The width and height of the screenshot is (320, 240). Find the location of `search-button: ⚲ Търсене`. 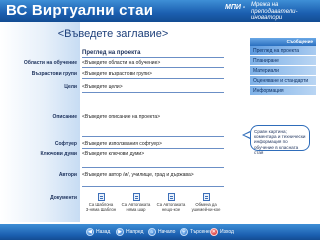

search-button: ⚲ Търсене is located at coordinates (195, 232).